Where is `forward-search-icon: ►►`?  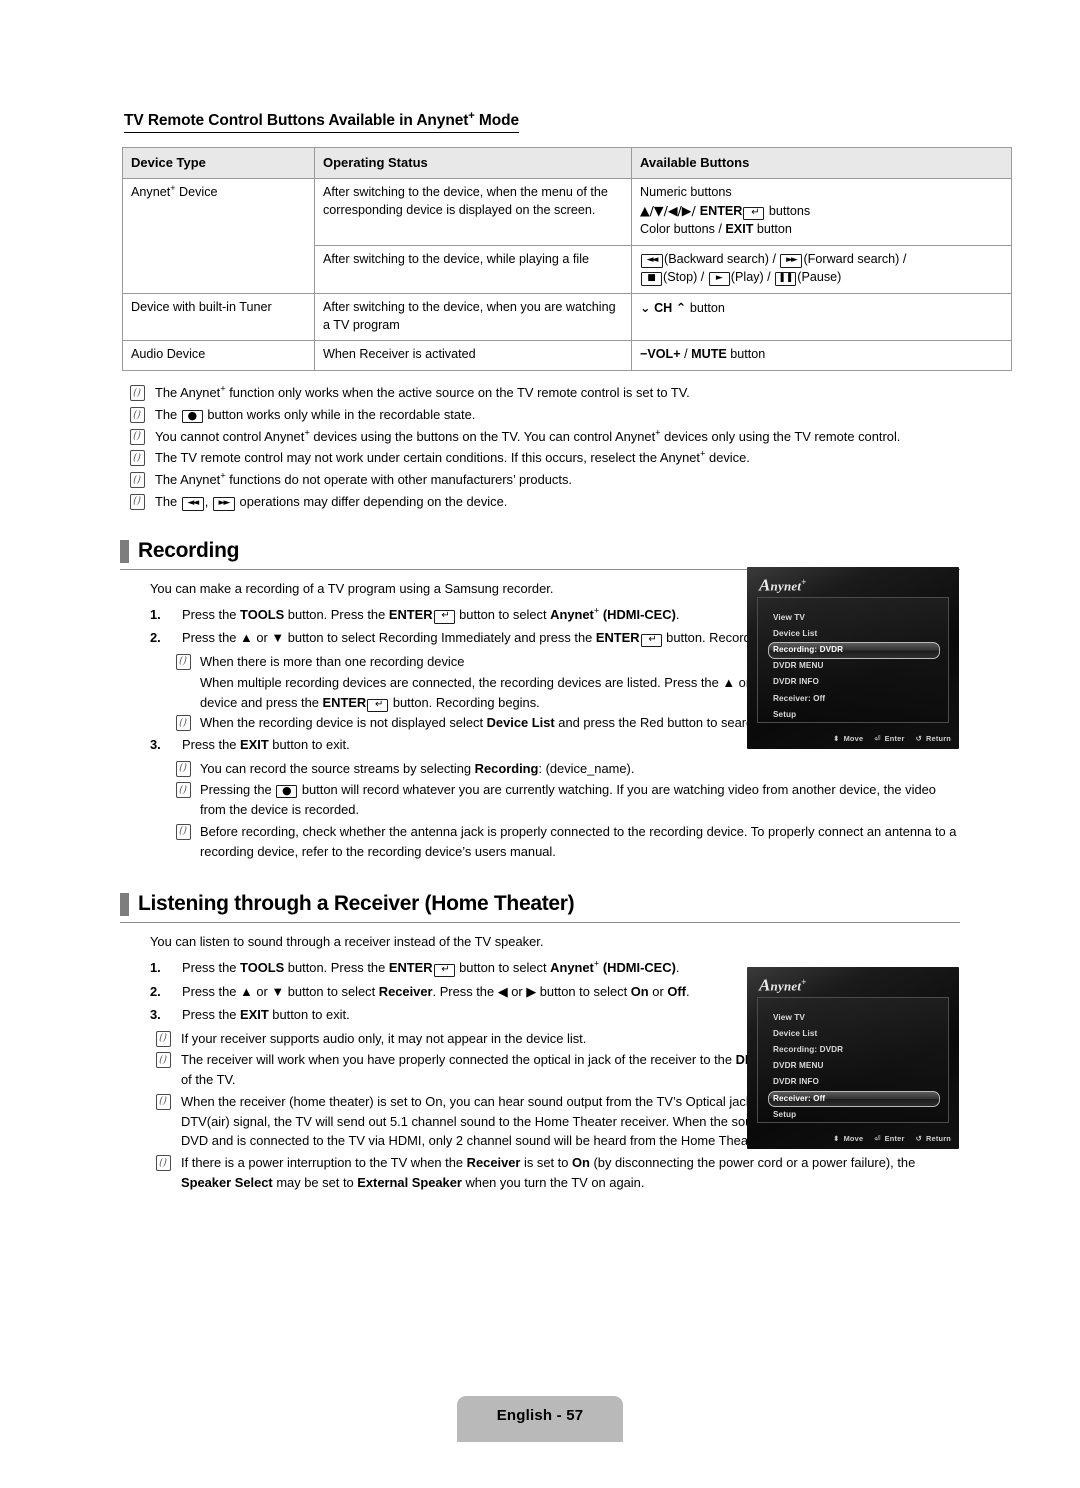 forward-search-icon: ►► is located at coordinates (223, 504).